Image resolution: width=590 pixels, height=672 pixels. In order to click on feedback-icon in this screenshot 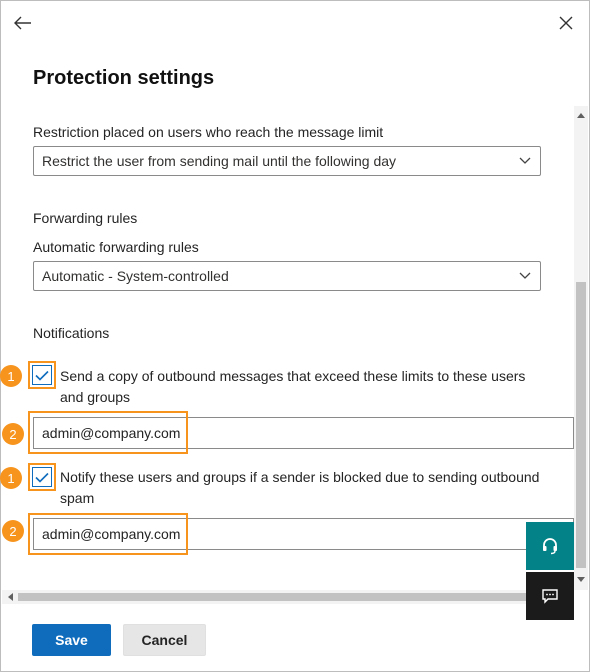, I will do `click(550, 596)`.